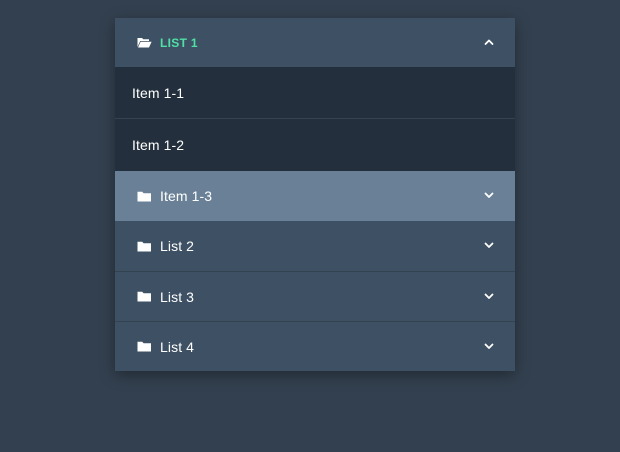  I want to click on accordion-header-list-3: List 3, so click(315, 296).